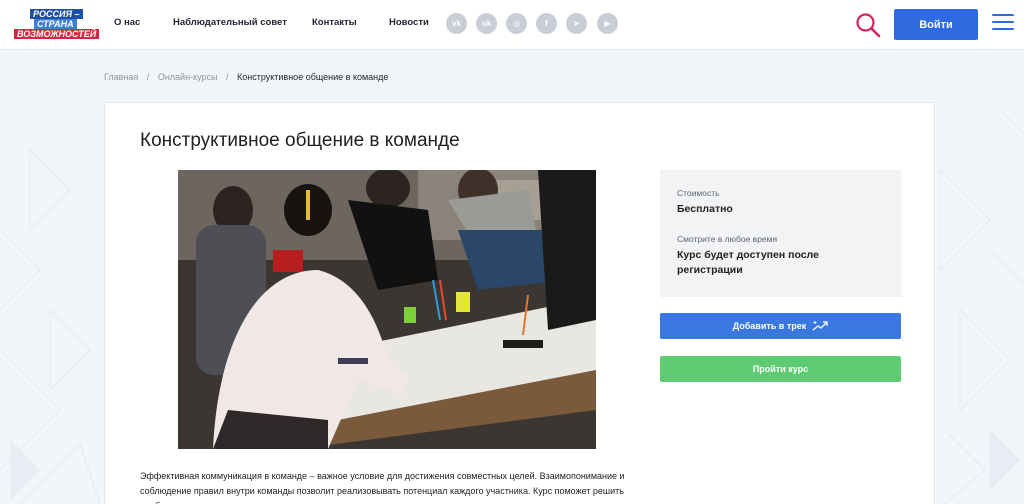 This screenshot has height=504, width=1024. I want to click on nav-item-supervisory-board: Наблюдательный совет, so click(230, 22).